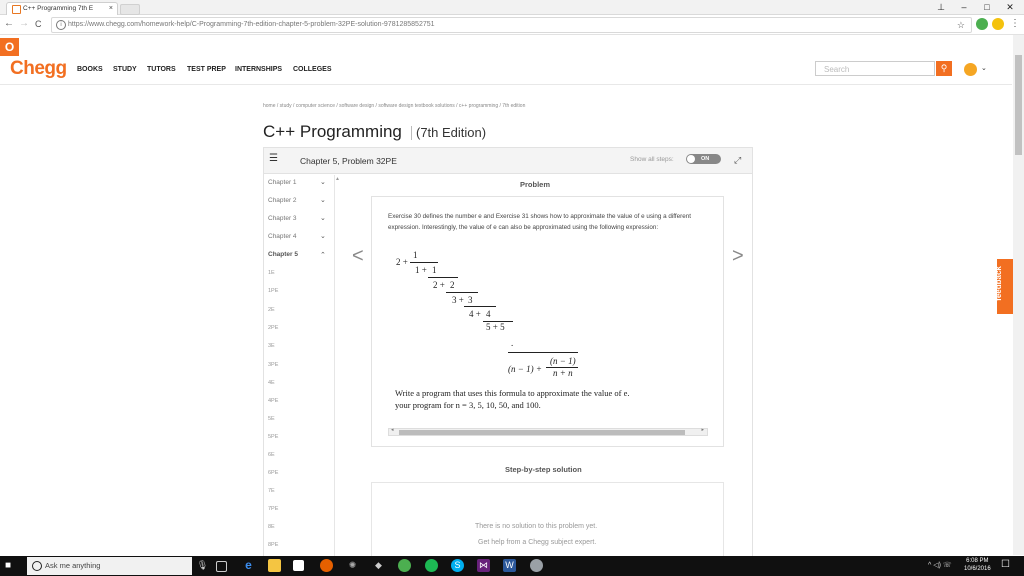 The height and width of the screenshot is (576, 1024). What do you see at coordinates (987, 7) in the screenshot?
I see `maximize-button: □` at bounding box center [987, 7].